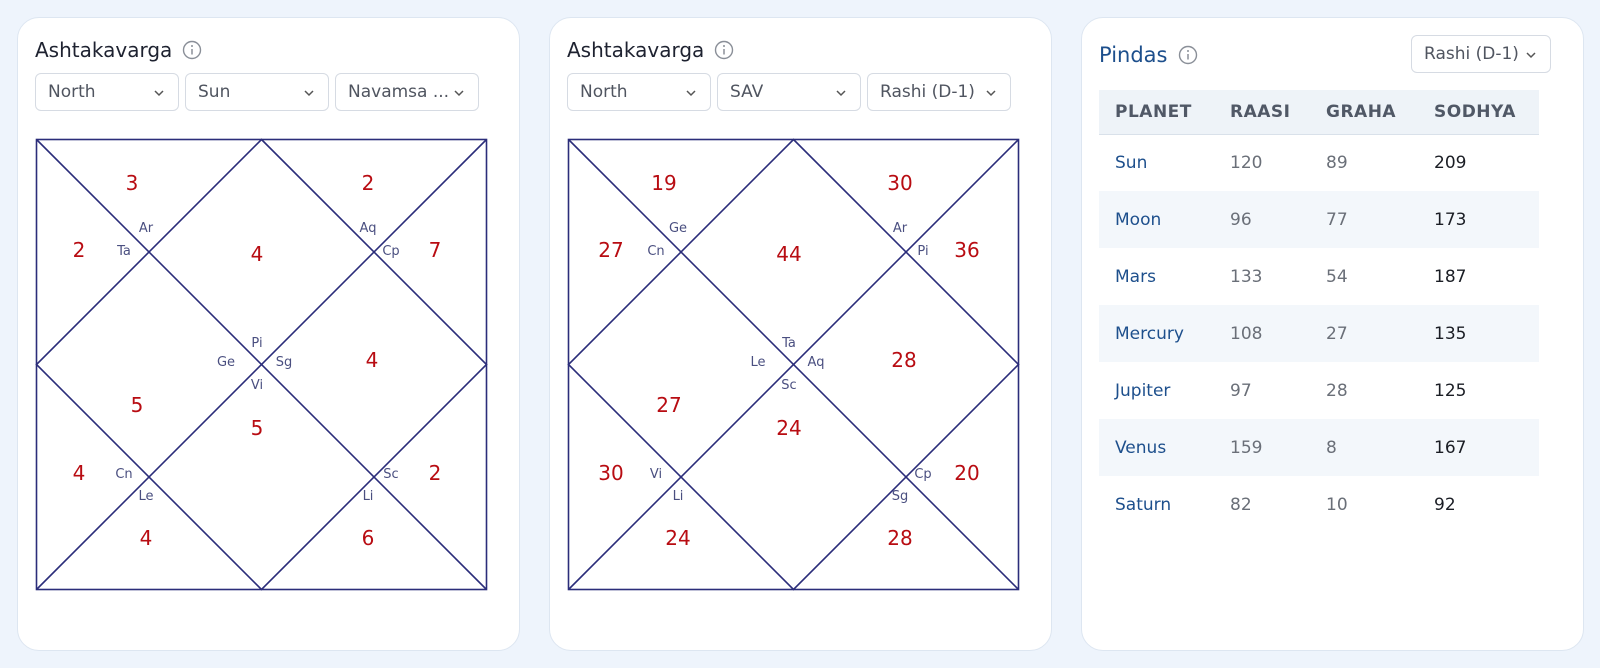 This screenshot has height=668, width=1600. Describe the element at coordinates (1143, 504) in the screenshot. I see `planet-cell: Saturn` at that location.